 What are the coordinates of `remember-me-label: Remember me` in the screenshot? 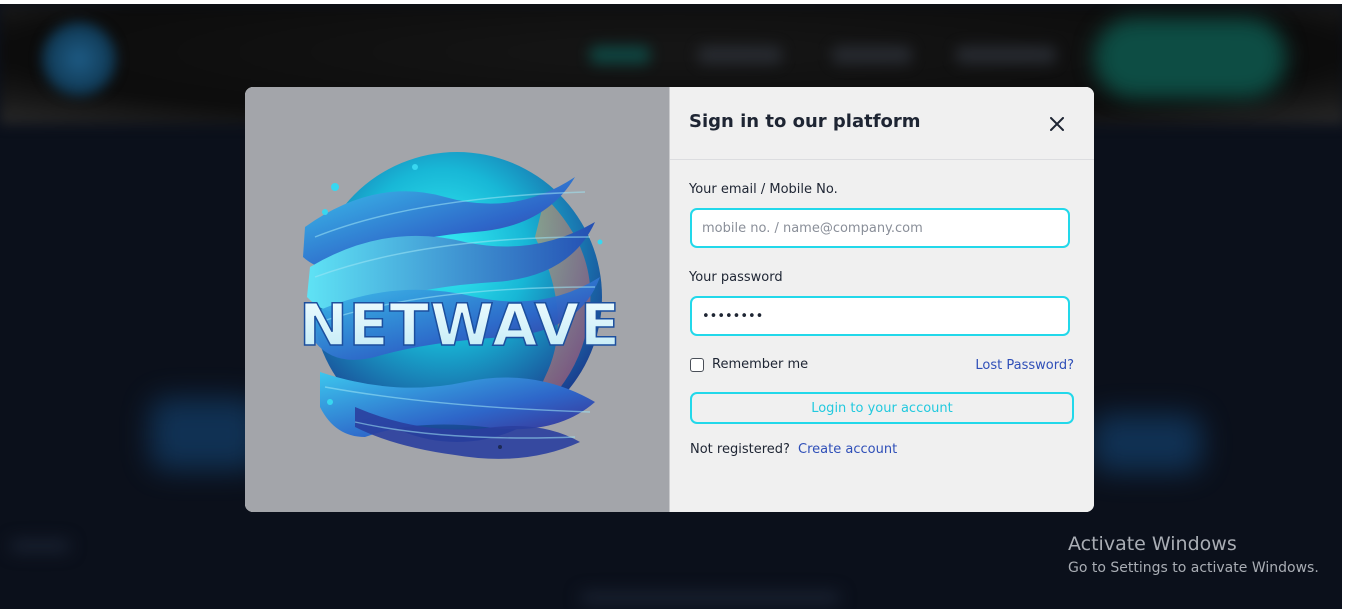 It's located at (760, 364).